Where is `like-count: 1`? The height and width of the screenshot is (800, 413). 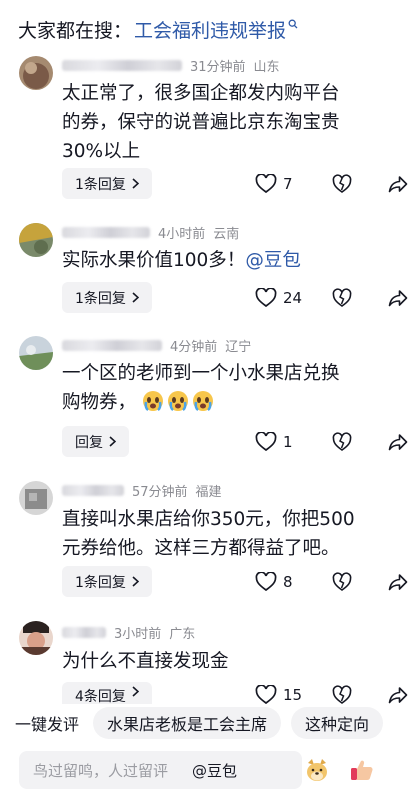
like-count: 1 is located at coordinates (288, 441).